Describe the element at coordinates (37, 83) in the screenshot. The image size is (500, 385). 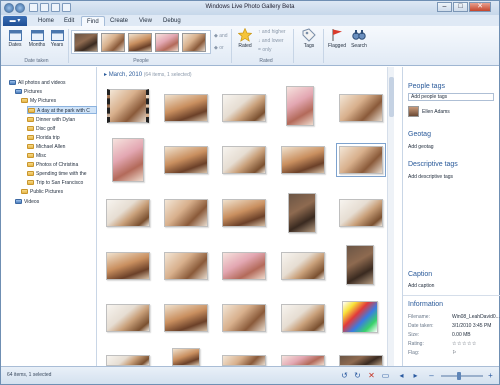
I see `tree-item-all-photos: All photos and videos` at that location.